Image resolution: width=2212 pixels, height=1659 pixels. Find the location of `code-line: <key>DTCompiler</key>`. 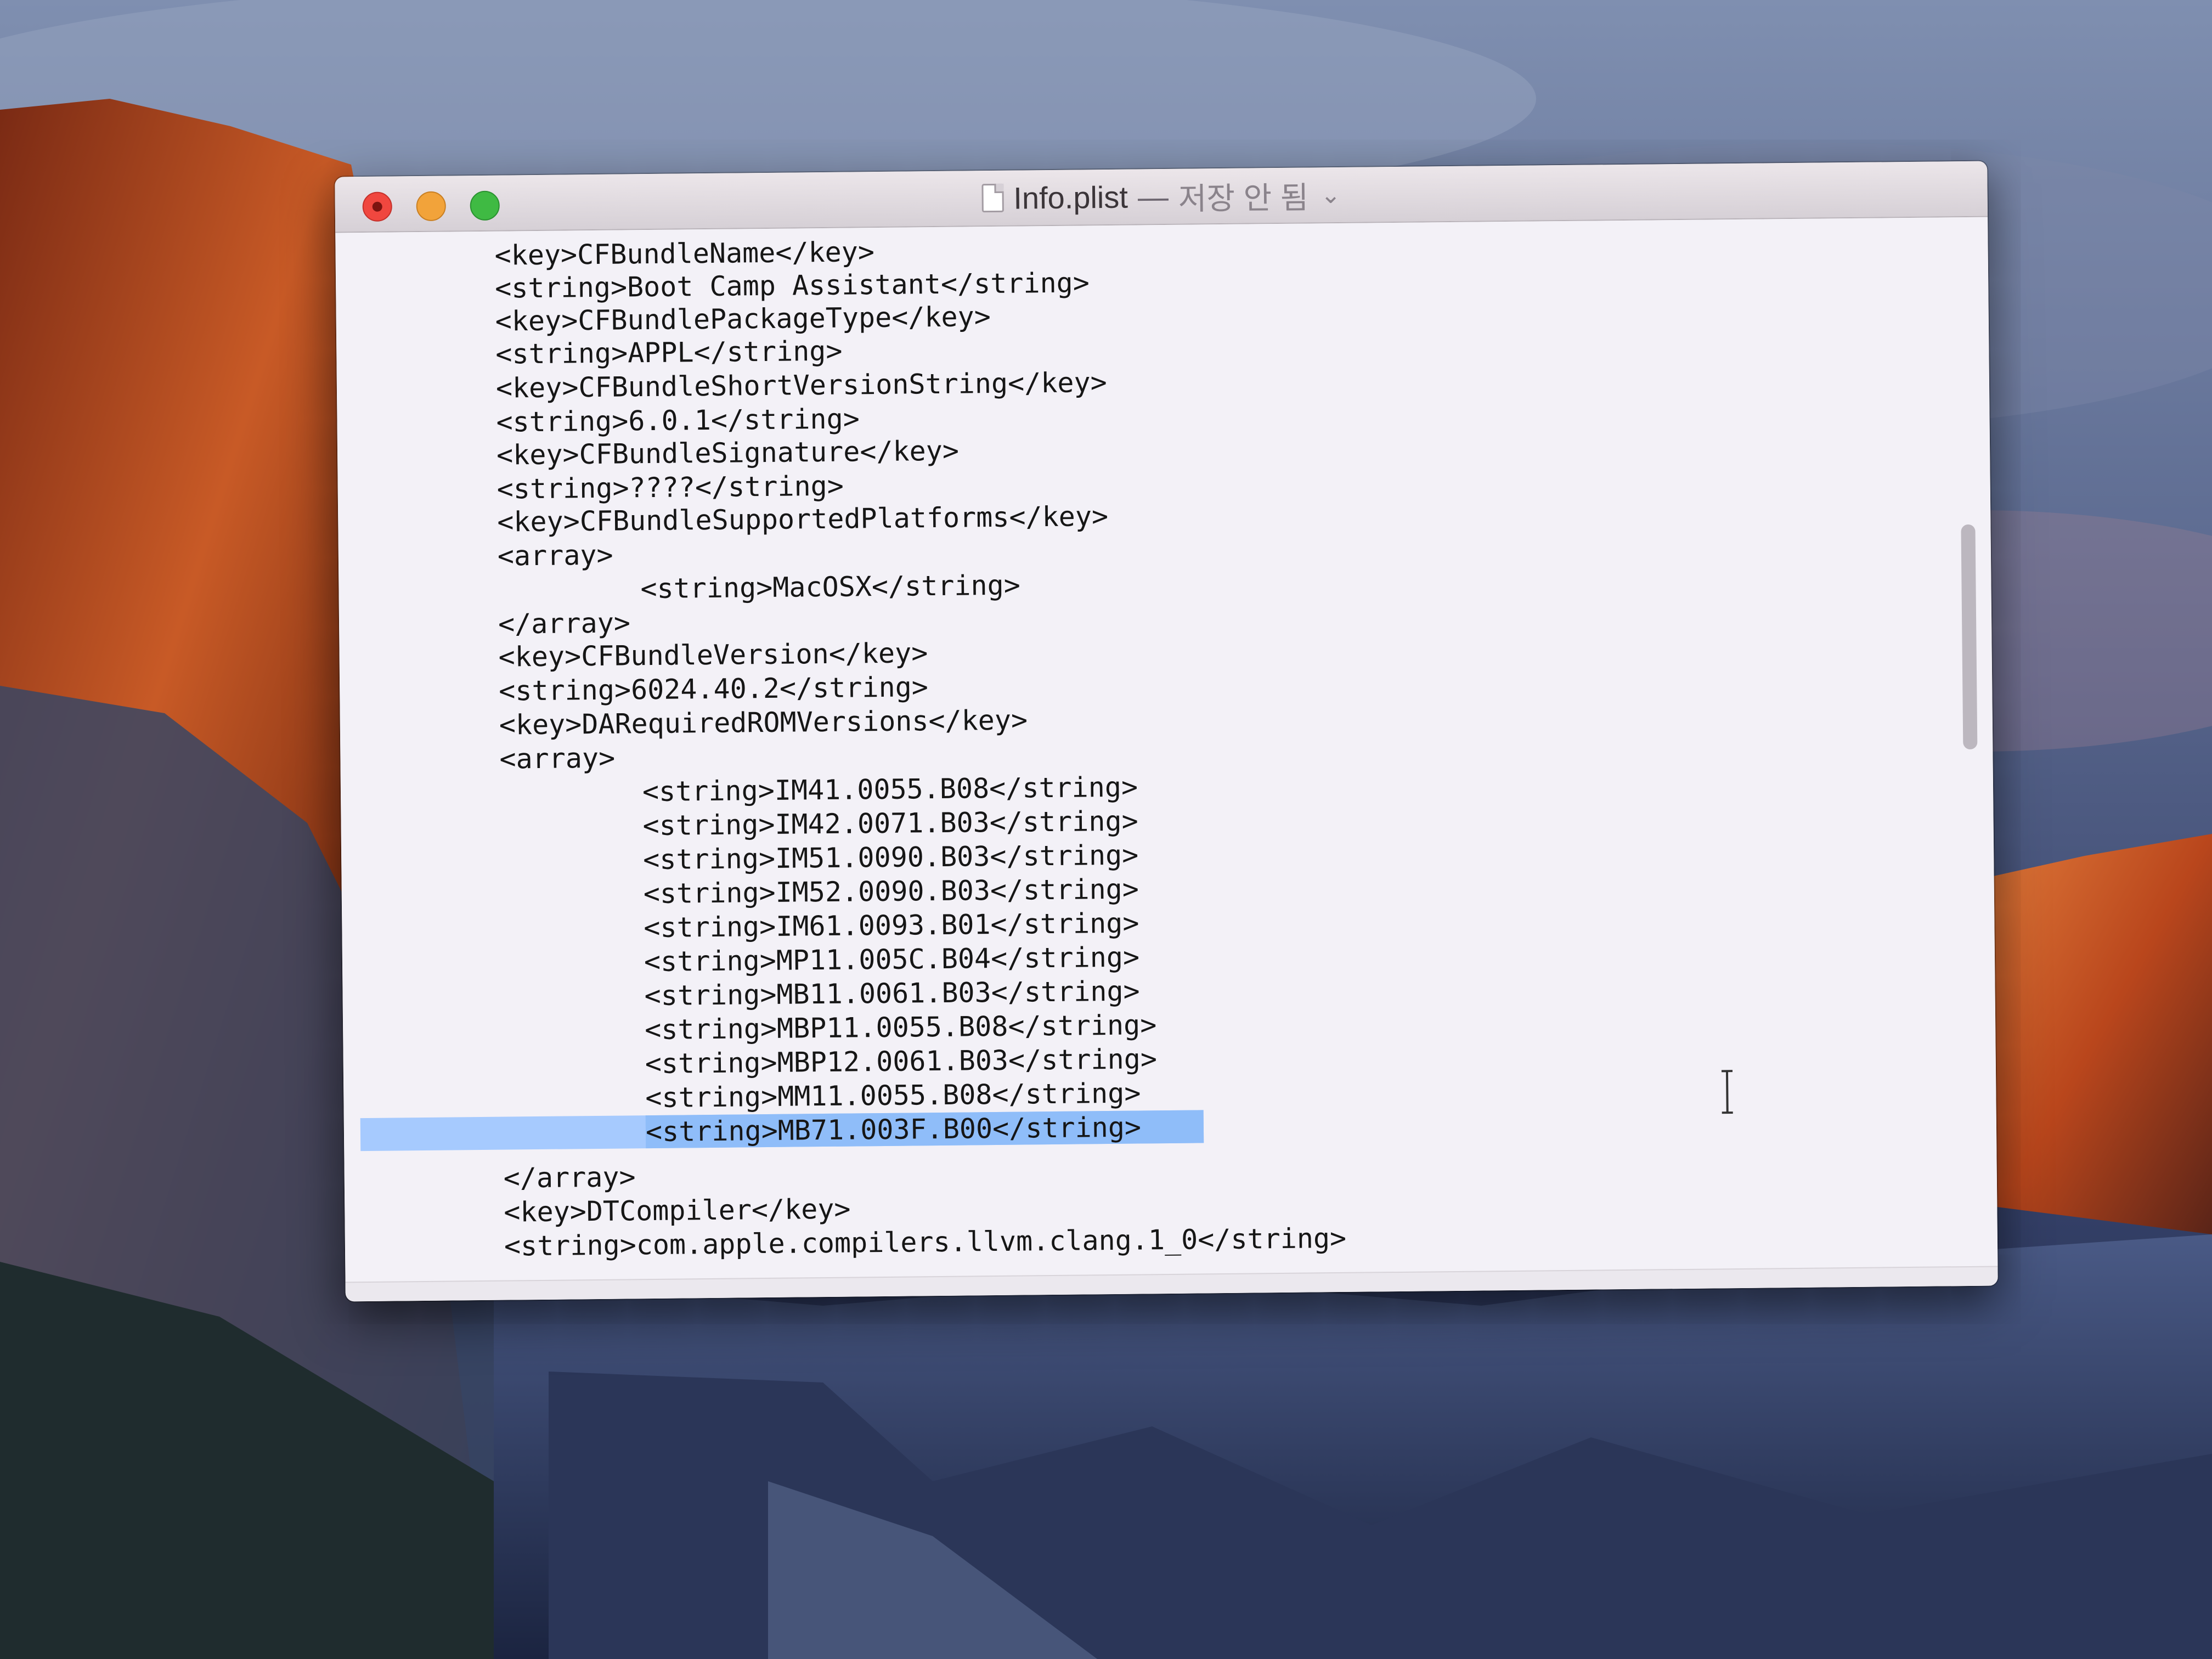

code-line: <key>DTCompiler</key> is located at coordinates (677, 1211).